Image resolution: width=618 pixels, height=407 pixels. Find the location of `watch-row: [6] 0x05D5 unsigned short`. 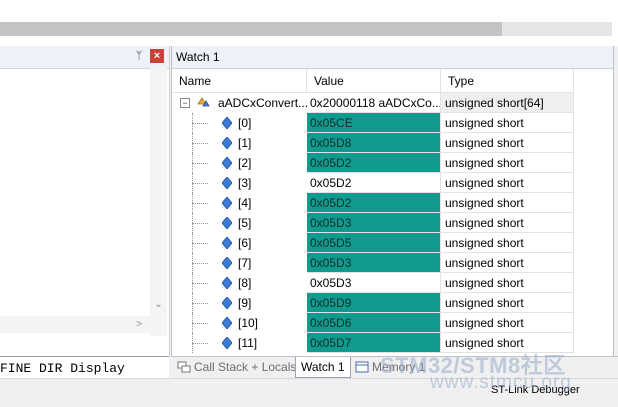

watch-row: [6] 0x05D5 unsigned short is located at coordinates (373, 243).